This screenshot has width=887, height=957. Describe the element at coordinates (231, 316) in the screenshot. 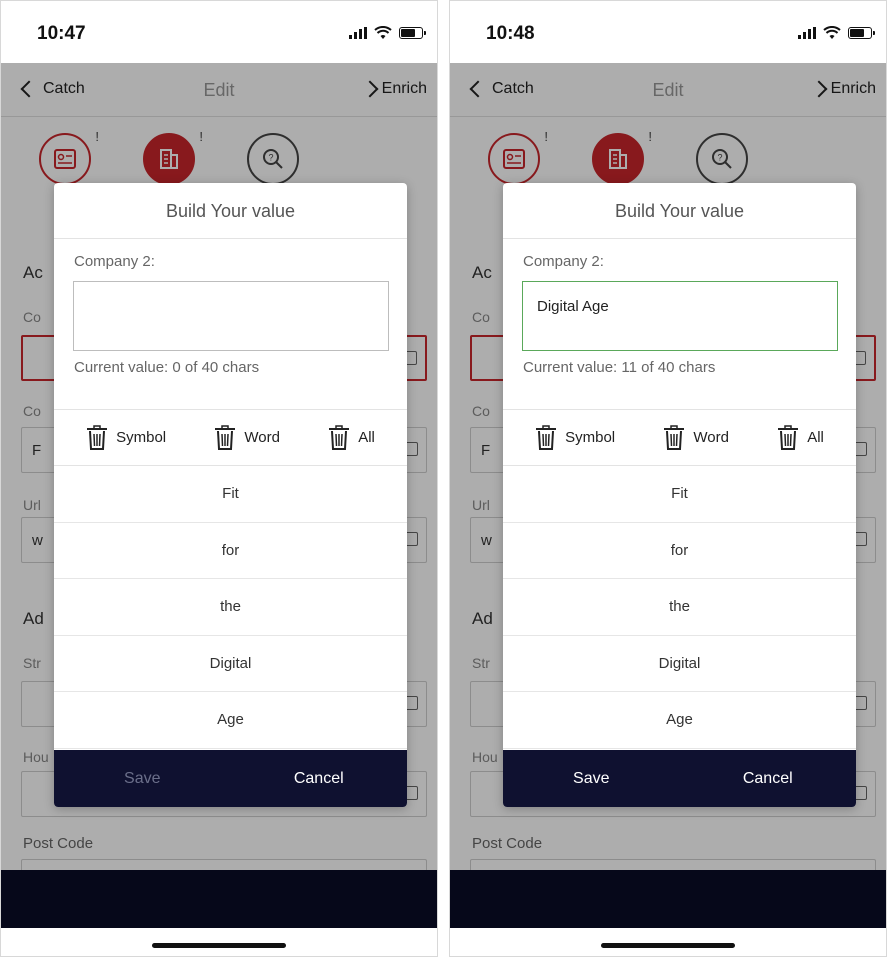

I see `value-input` at that location.